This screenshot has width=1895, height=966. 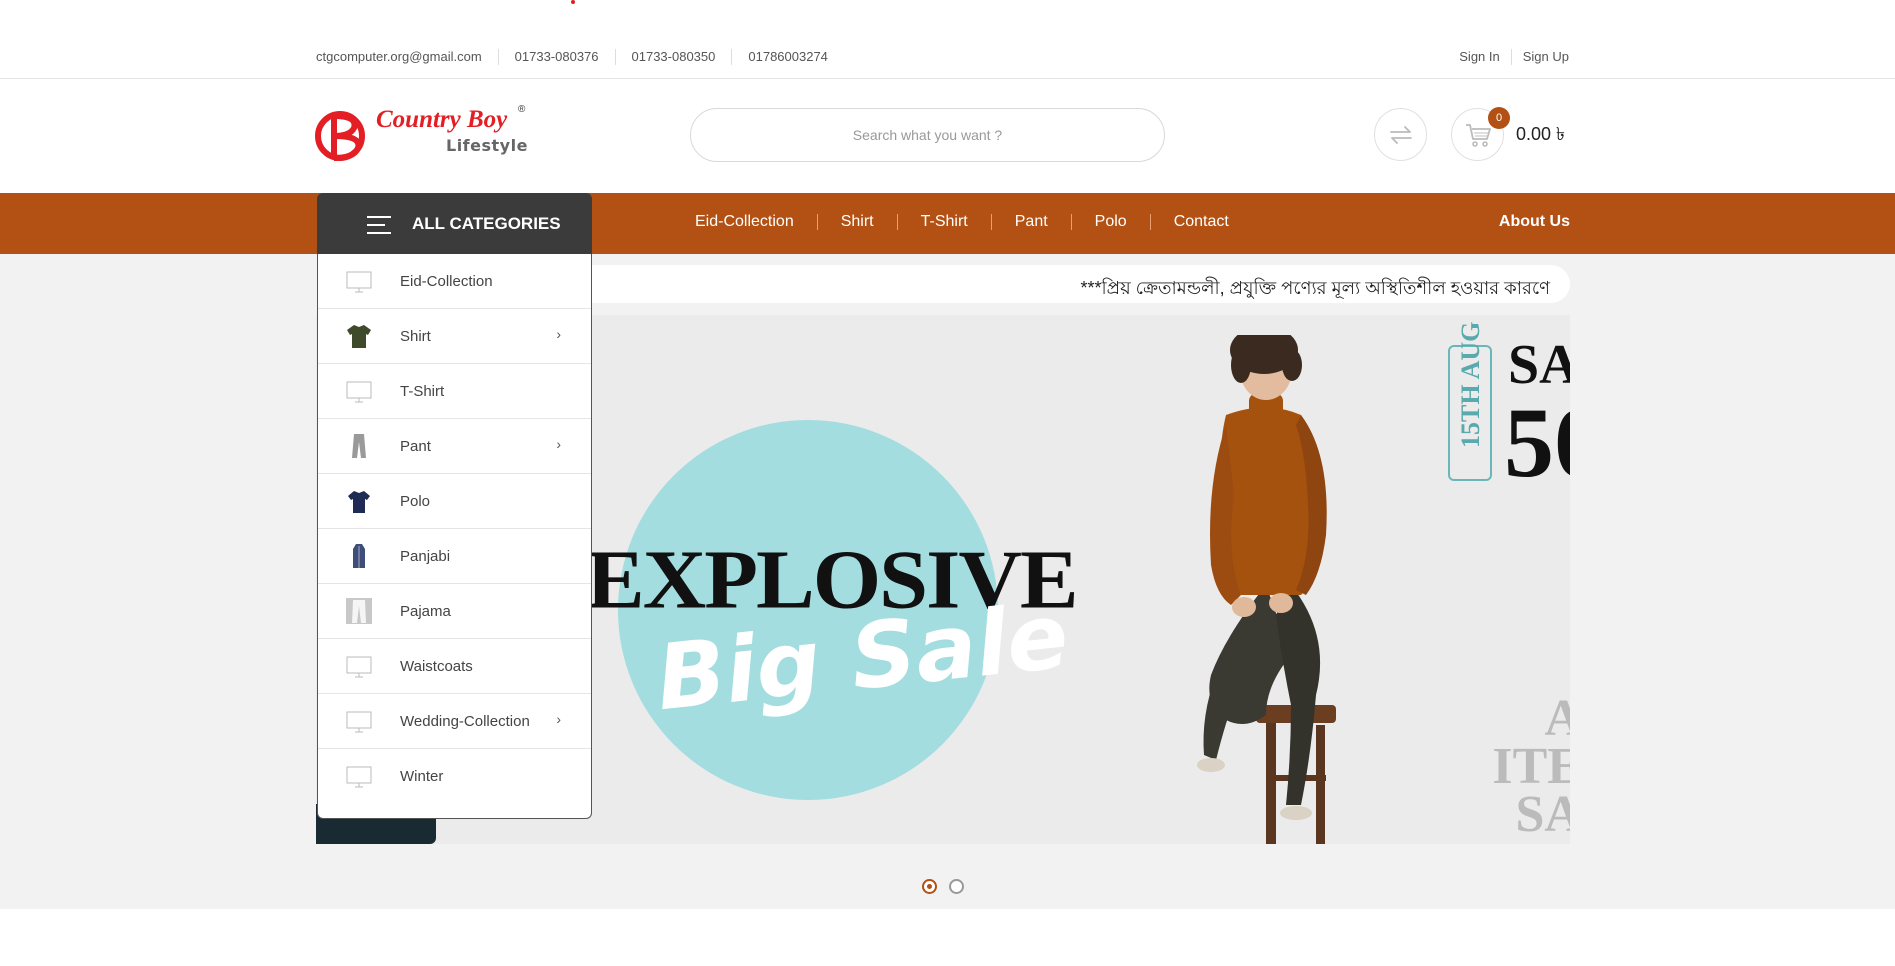 What do you see at coordinates (359, 336) in the screenshot?
I see `shirt-icon` at bounding box center [359, 336].